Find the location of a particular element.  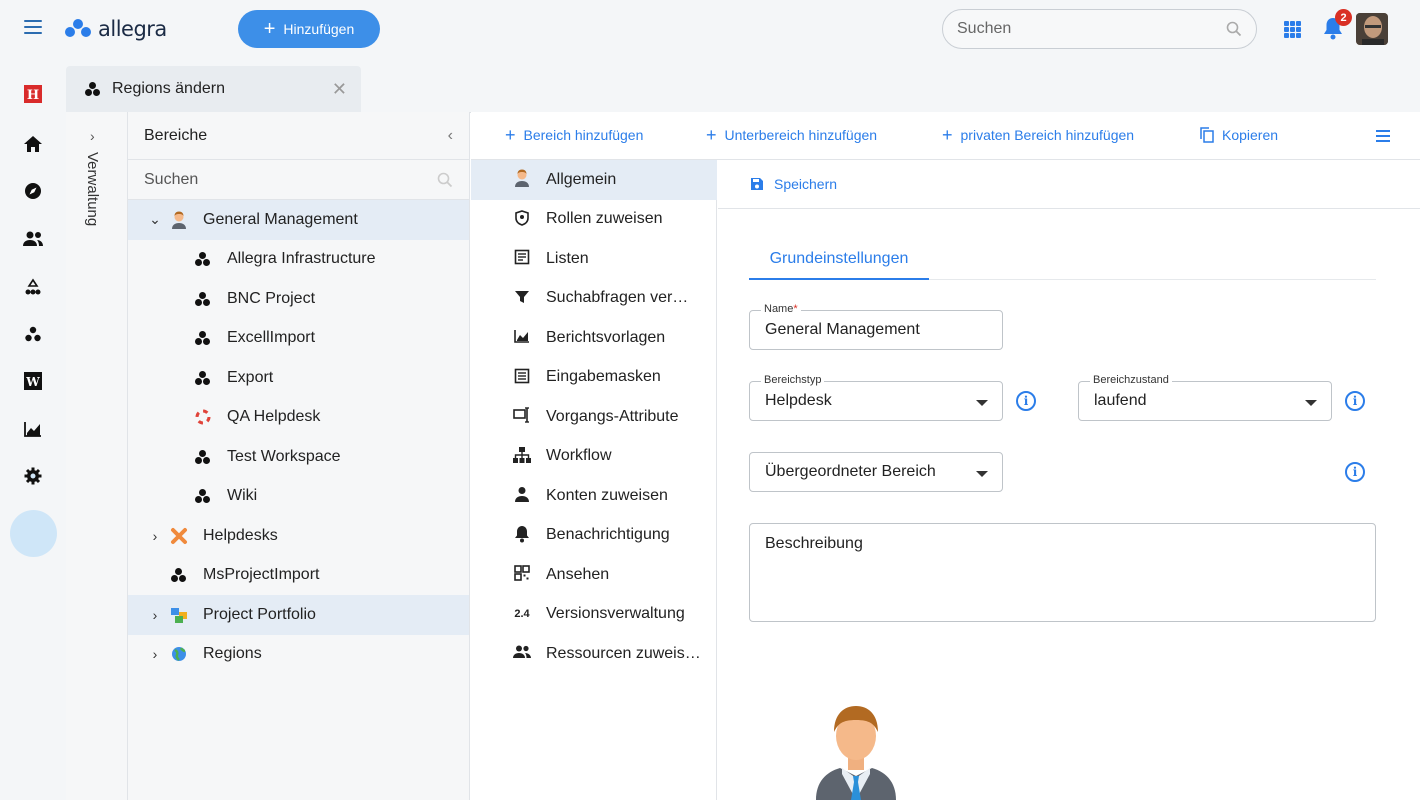

tree-item-label: MsProjectImport is located at coordinates (261, 575).